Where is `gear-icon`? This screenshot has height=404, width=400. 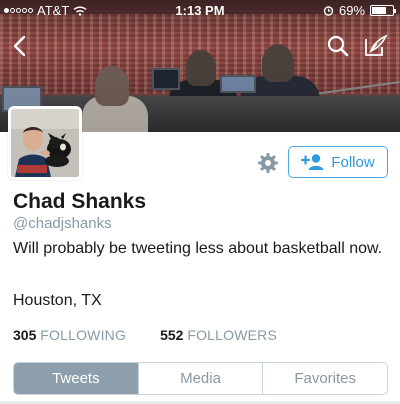
gear-icon is located at coordinates (268, 163).